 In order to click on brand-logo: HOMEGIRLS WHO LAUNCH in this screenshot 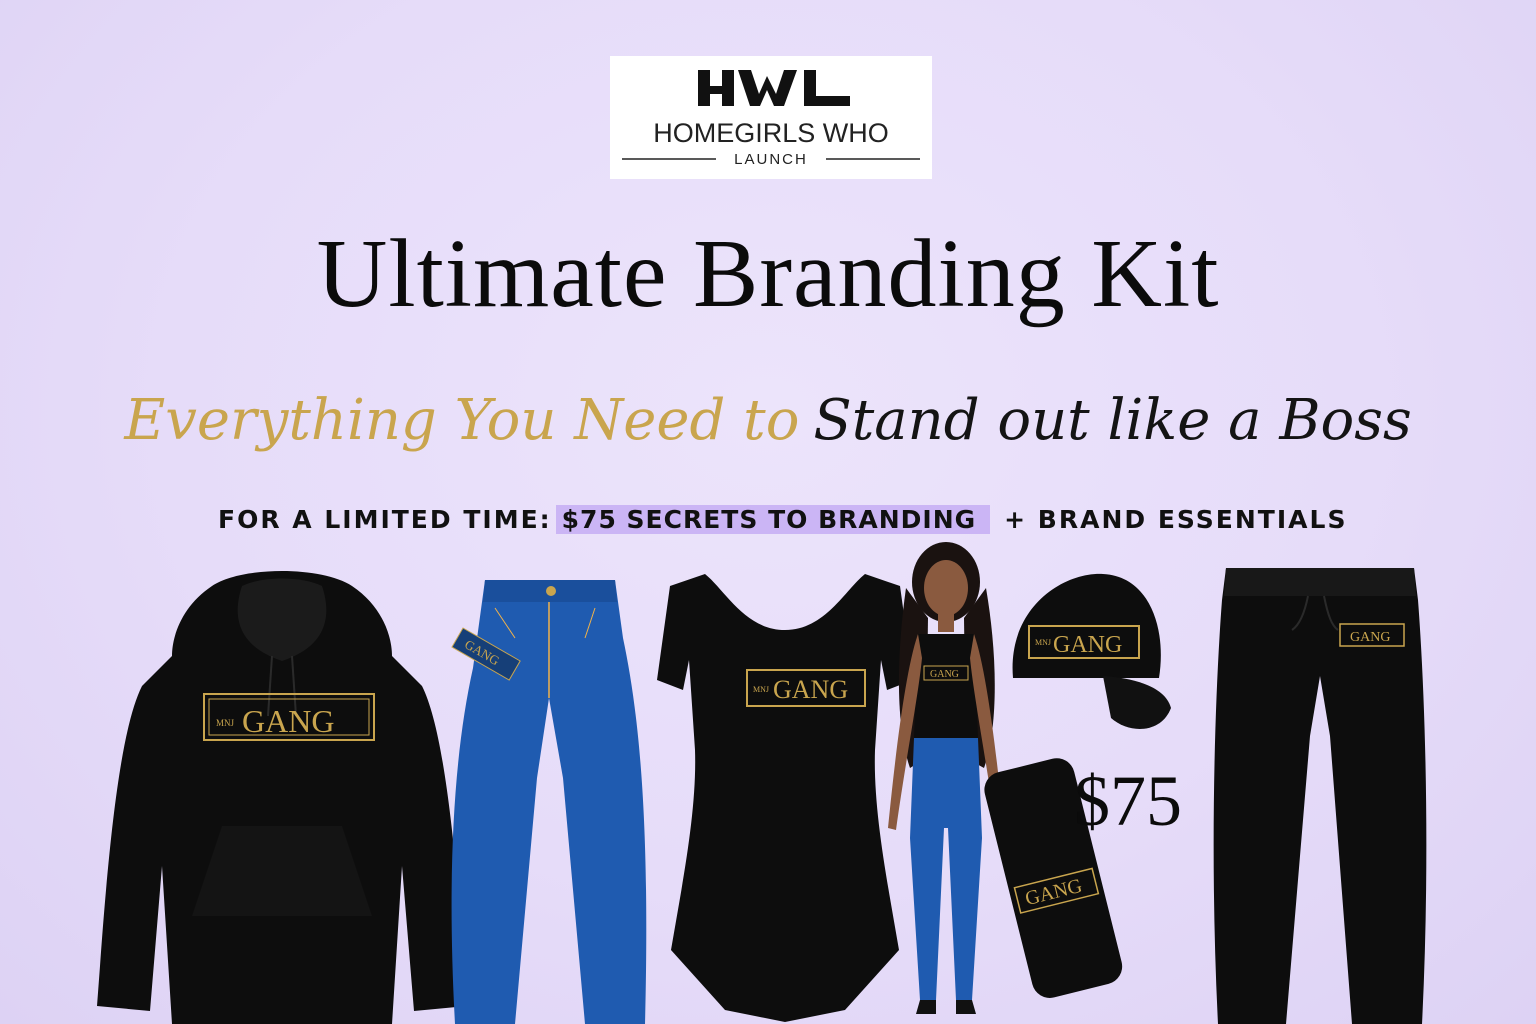, I will do `click(771, 117)`.